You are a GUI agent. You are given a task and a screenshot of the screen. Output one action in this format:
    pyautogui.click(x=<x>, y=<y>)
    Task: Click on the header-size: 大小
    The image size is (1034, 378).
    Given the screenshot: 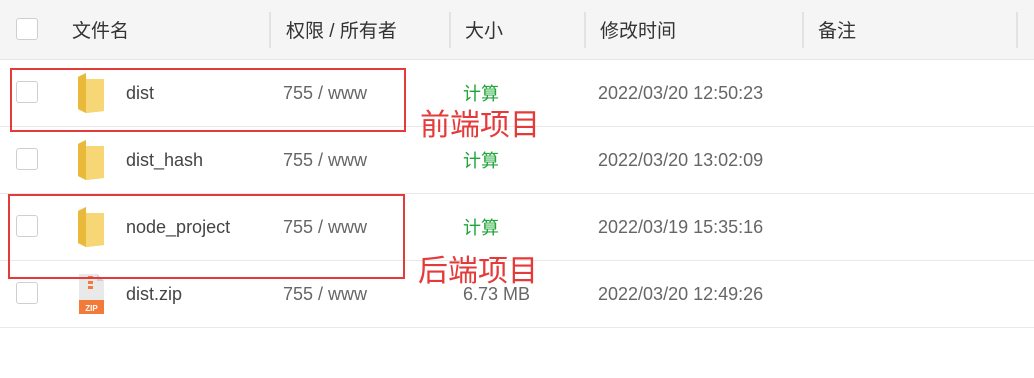 What is the action you would take?
    pyautogui.click(x=484, y=29)
    